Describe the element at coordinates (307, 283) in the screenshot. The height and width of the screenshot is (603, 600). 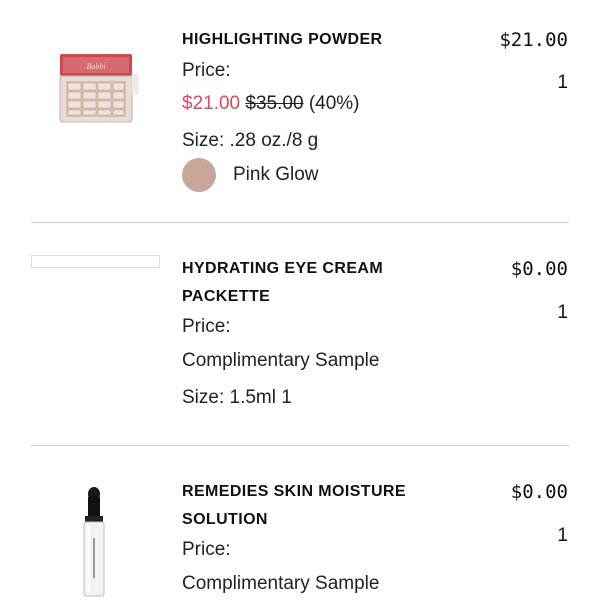
I see `product-name: HYDRATING EYE CREAM PACKETTE` at that location.